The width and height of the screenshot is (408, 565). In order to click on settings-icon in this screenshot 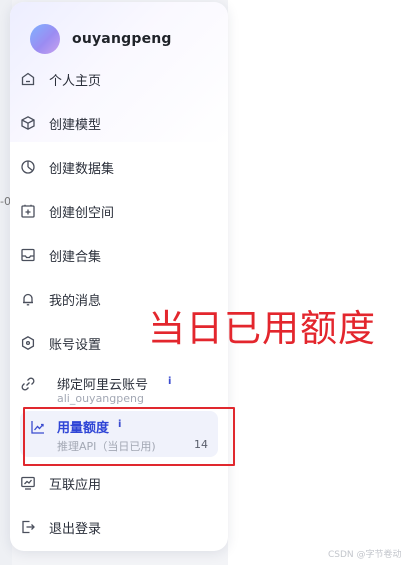, I will do `click(28, 343)`.